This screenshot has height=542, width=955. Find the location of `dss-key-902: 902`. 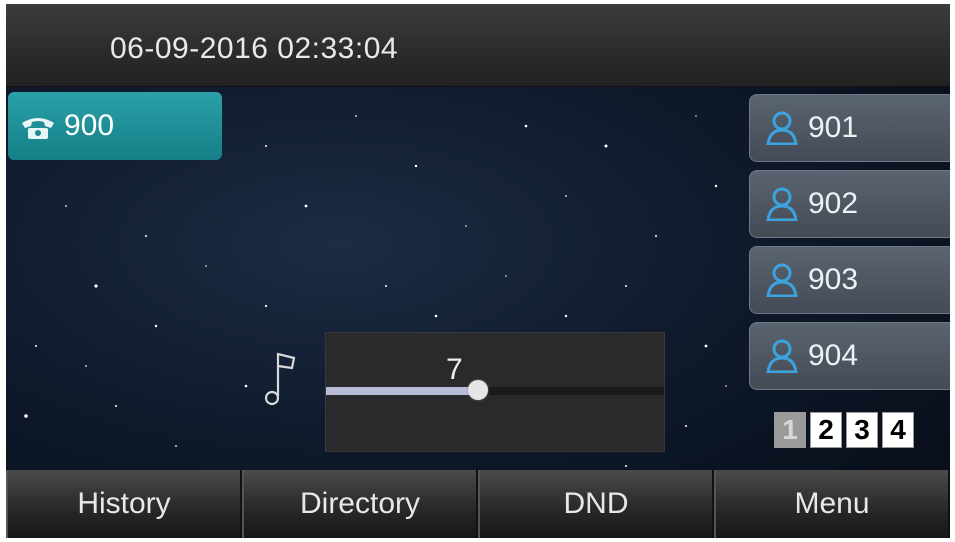

dss-key-902: 902 is located at coordinates (849, 204).